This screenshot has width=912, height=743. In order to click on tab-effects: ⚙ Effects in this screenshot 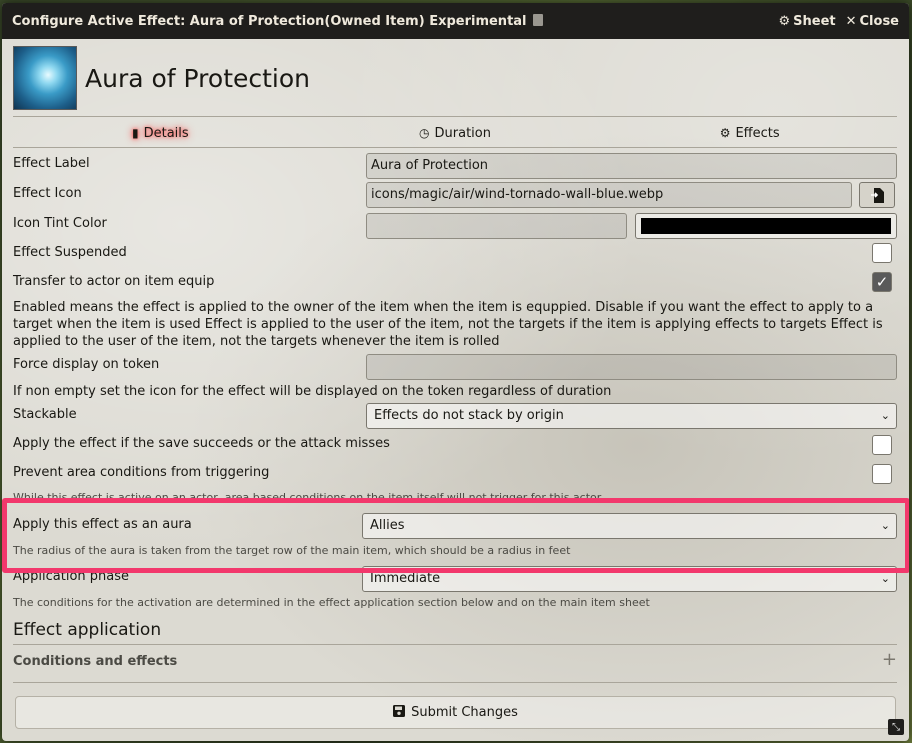, I will do `click(749, 133)`.